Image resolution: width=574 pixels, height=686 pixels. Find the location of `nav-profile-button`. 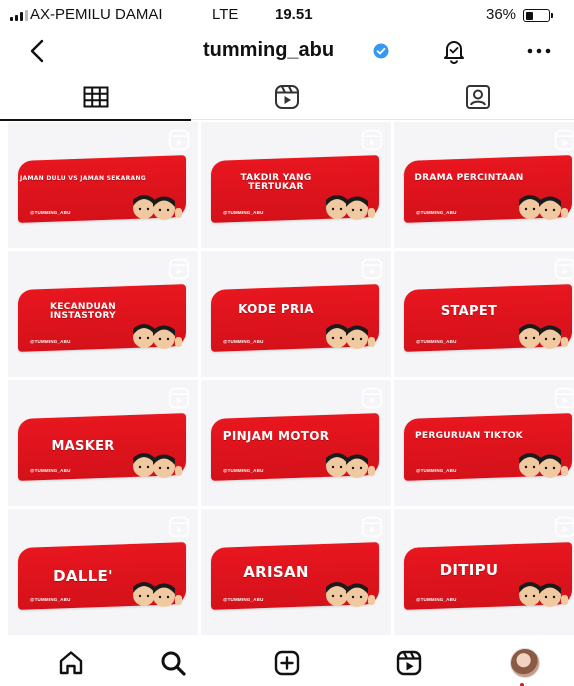

nav-profile-button is located at coordinates (525, 663).